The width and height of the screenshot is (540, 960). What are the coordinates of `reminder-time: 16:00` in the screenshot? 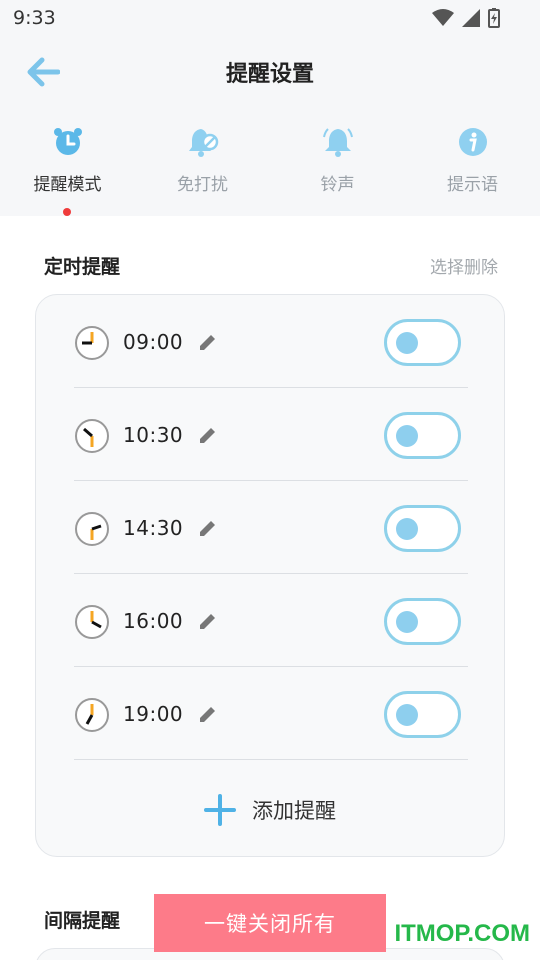 It's located at (153, 621).